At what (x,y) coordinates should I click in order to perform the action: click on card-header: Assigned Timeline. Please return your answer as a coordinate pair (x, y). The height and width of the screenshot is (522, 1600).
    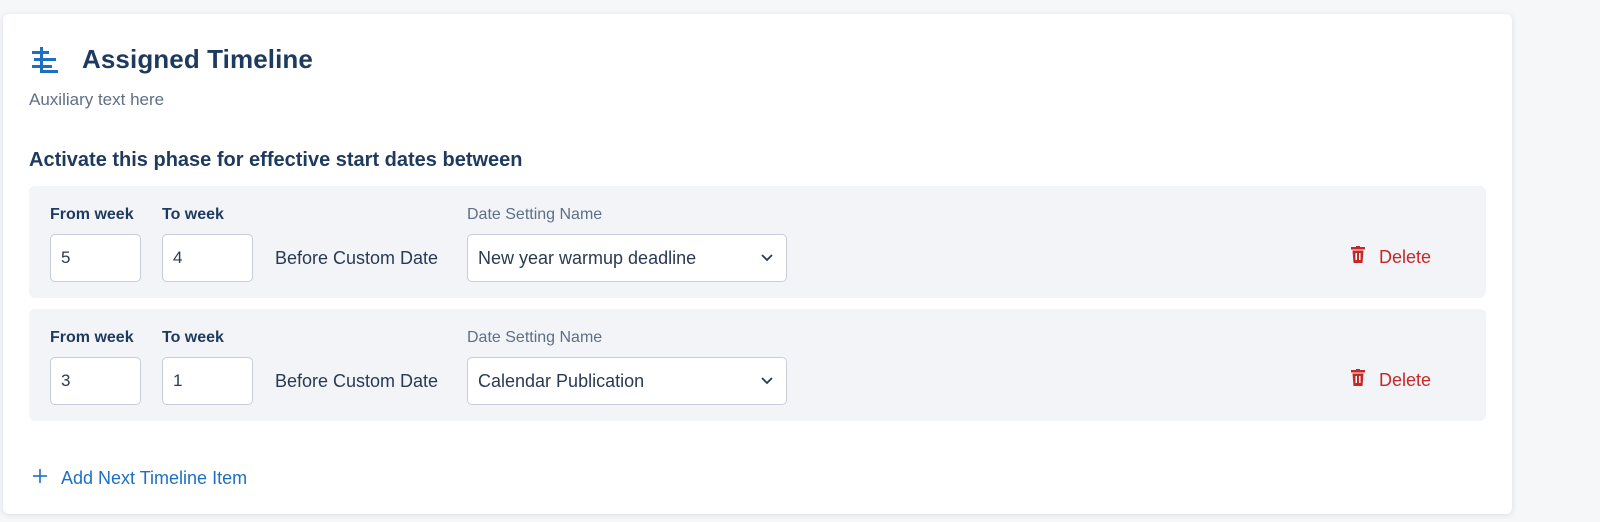
    Looking at the image, I should click on (171, 59).